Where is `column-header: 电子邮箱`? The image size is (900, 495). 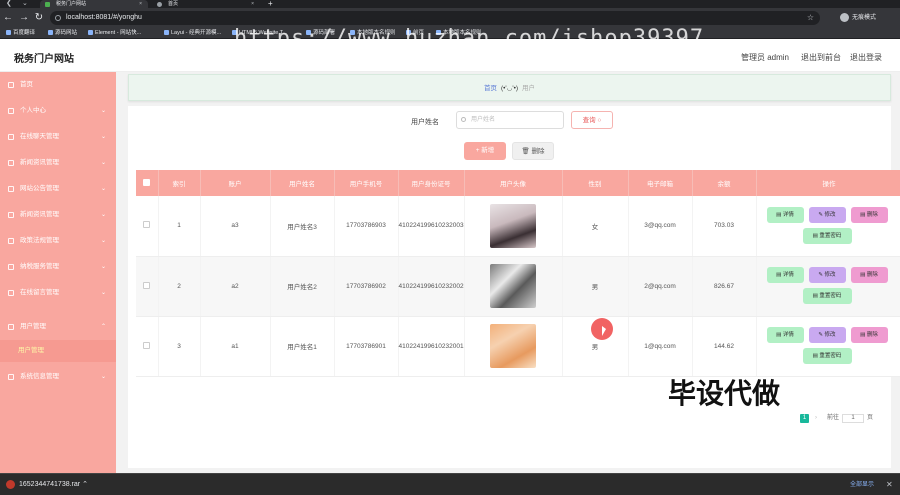 column-header: 电子邮箱 is located at coordinates (660, 183).